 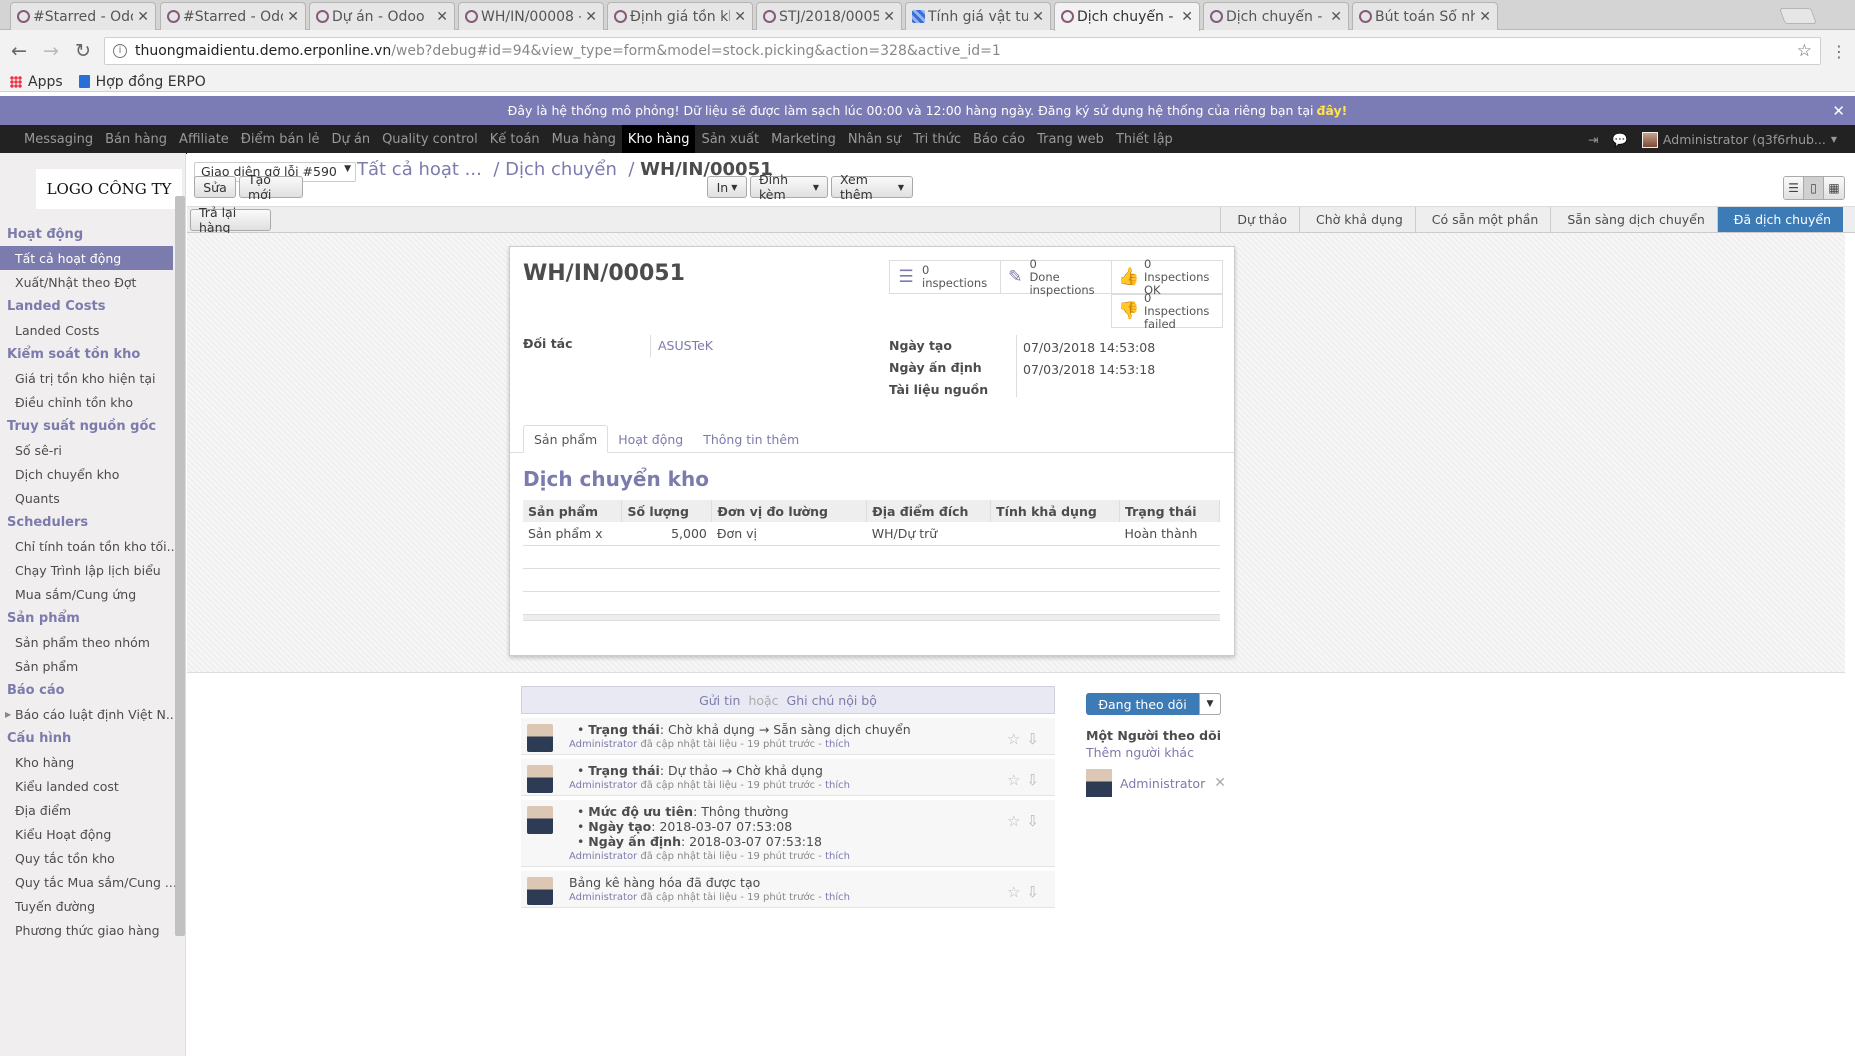 What do you see at coordinates (92, 642) in the screenshot?
I see `sidebar-item: Sản phẩm theo nhóm` at bounding box center [92, 642].